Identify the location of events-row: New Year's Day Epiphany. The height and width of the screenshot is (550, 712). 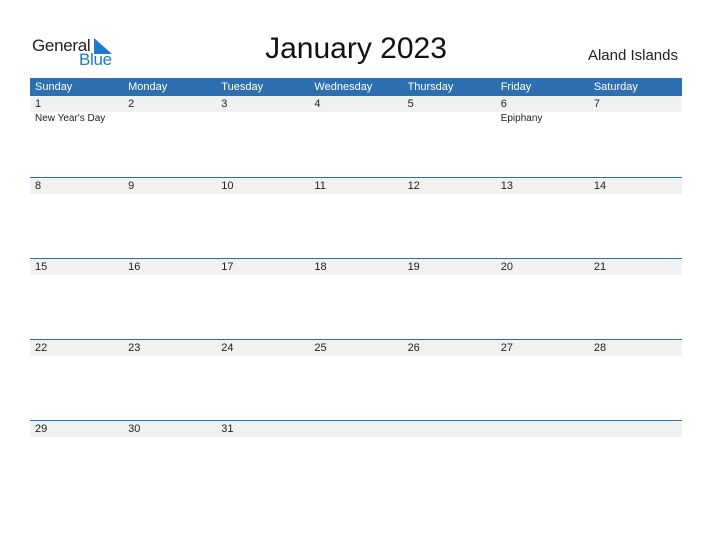
(356, 118).